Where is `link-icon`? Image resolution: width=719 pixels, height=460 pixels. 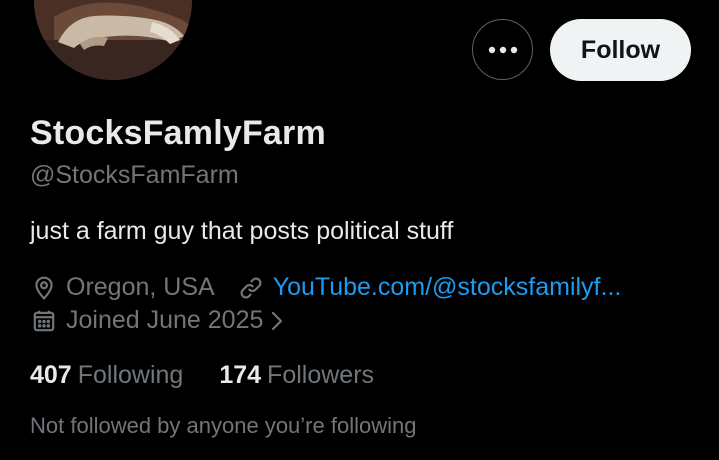 link-icon is located at coordinates (251, 288).